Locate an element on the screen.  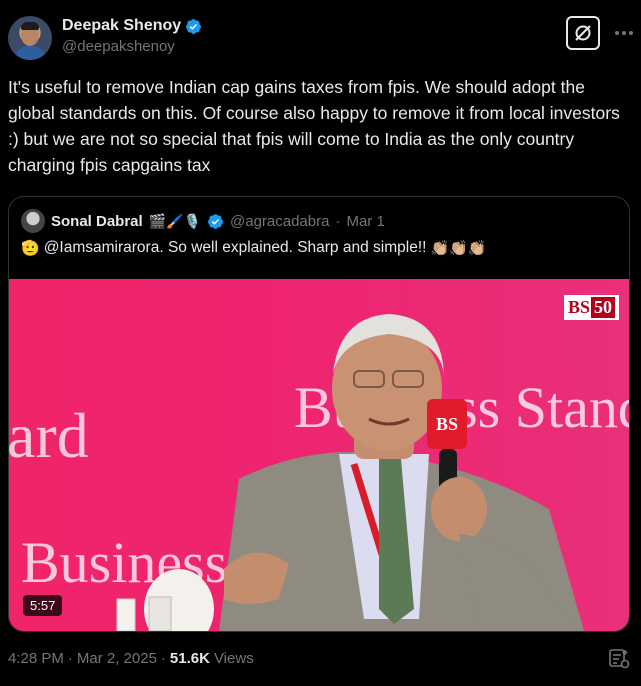
quote-verified-badge-icon is located at coordinates (215, 221).